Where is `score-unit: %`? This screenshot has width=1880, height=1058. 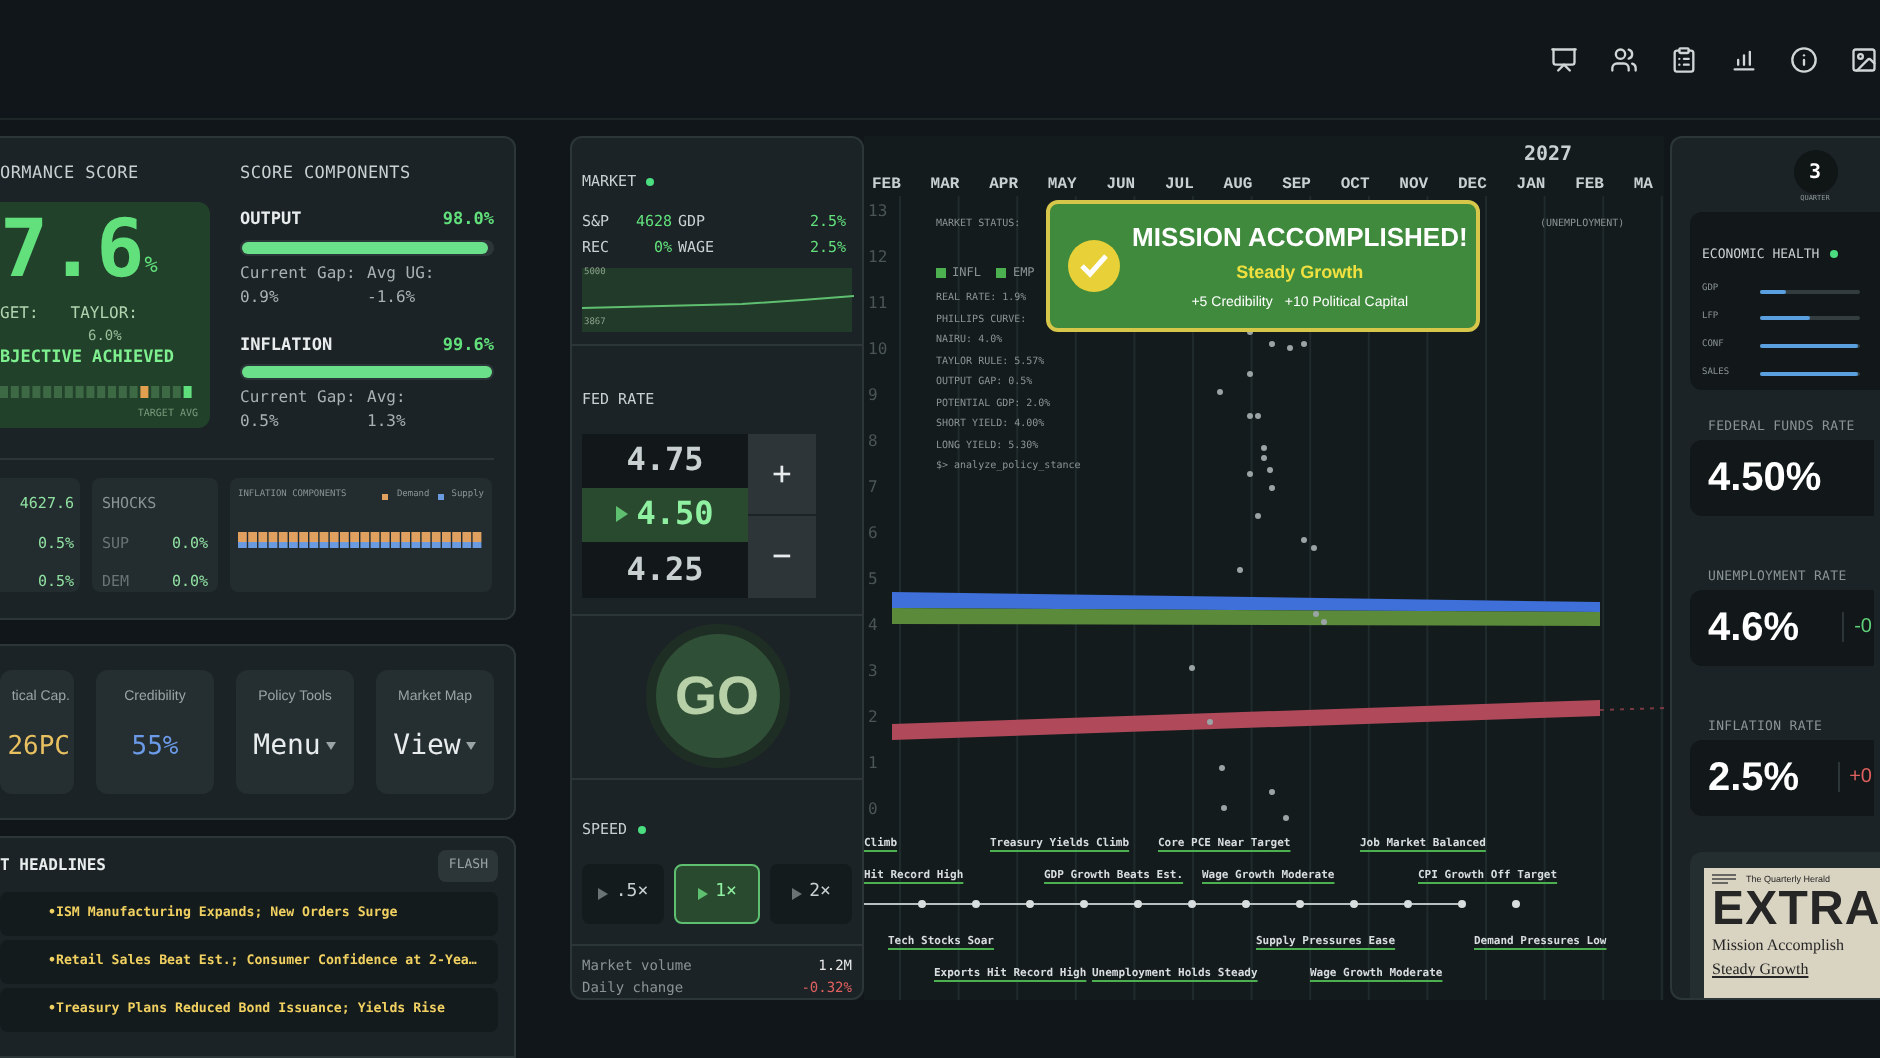 score-unit: % is located at coordinates (151, 266).